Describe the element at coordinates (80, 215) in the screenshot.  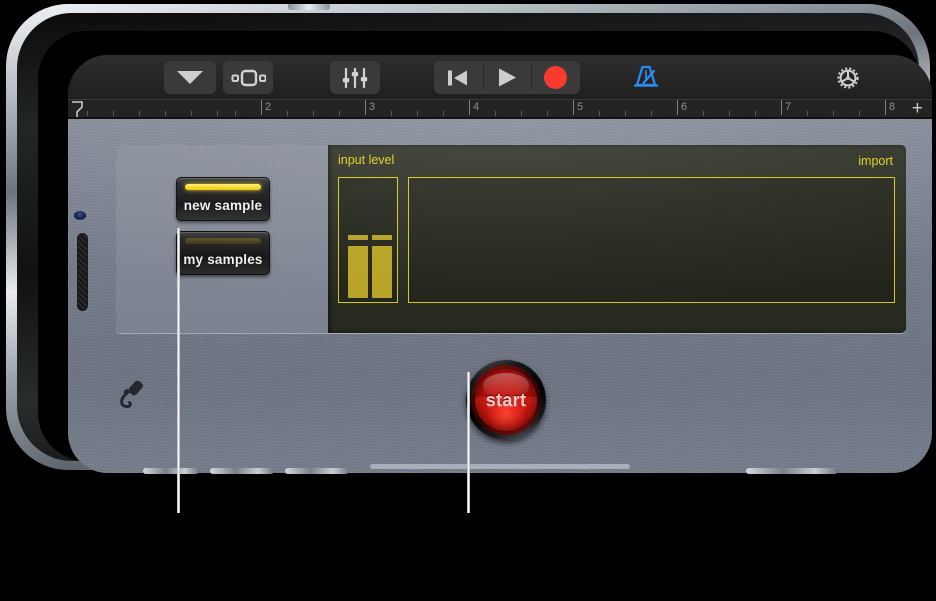
I see `front-camera` at that location.